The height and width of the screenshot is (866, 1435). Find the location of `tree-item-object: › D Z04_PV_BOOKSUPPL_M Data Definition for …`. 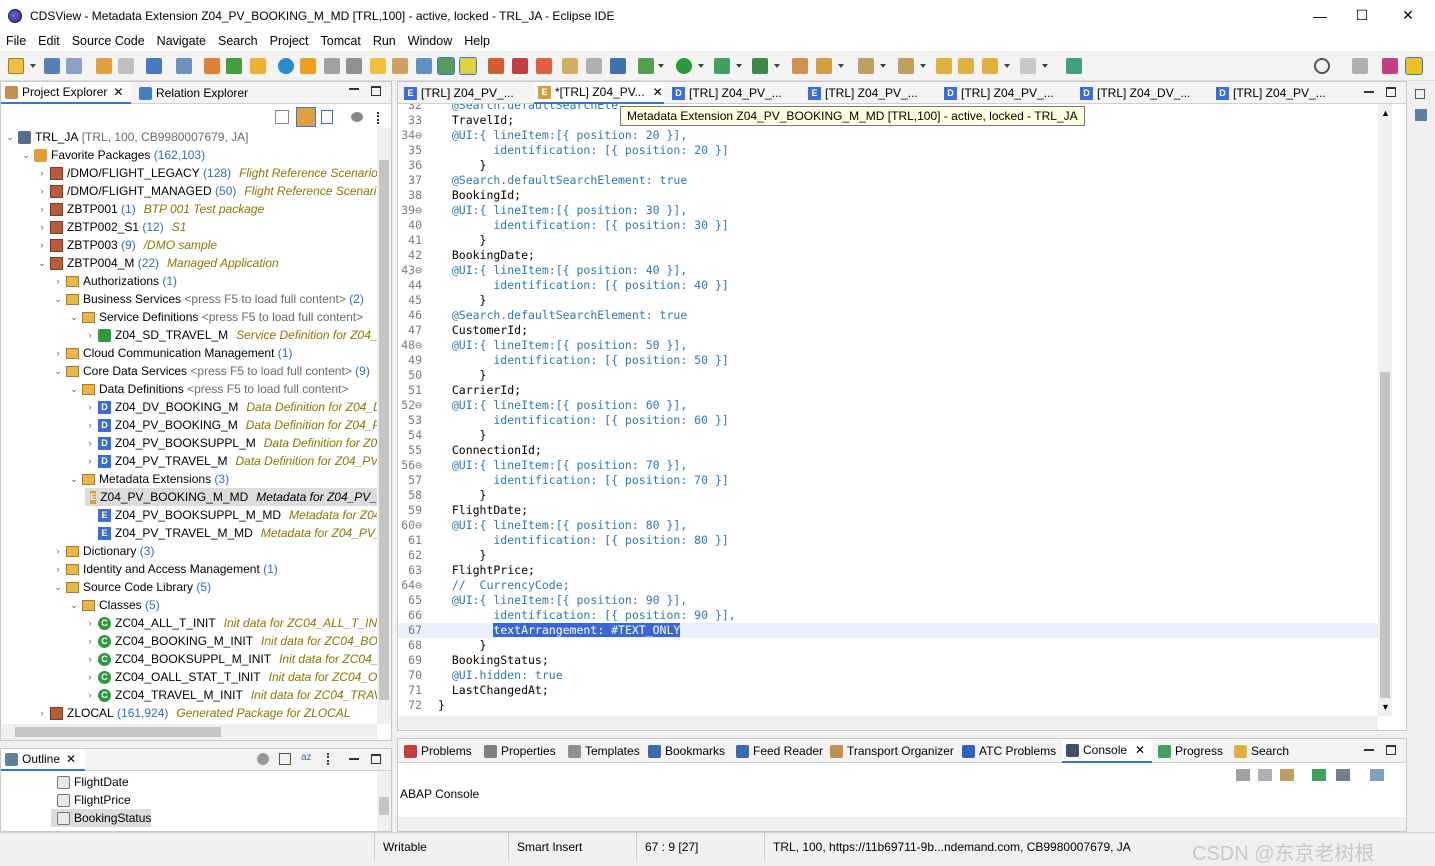

tree-item-object: › D Z04_PV_BOOKSUPPL_M Data Definition for … is located at coordinates (231, 443).